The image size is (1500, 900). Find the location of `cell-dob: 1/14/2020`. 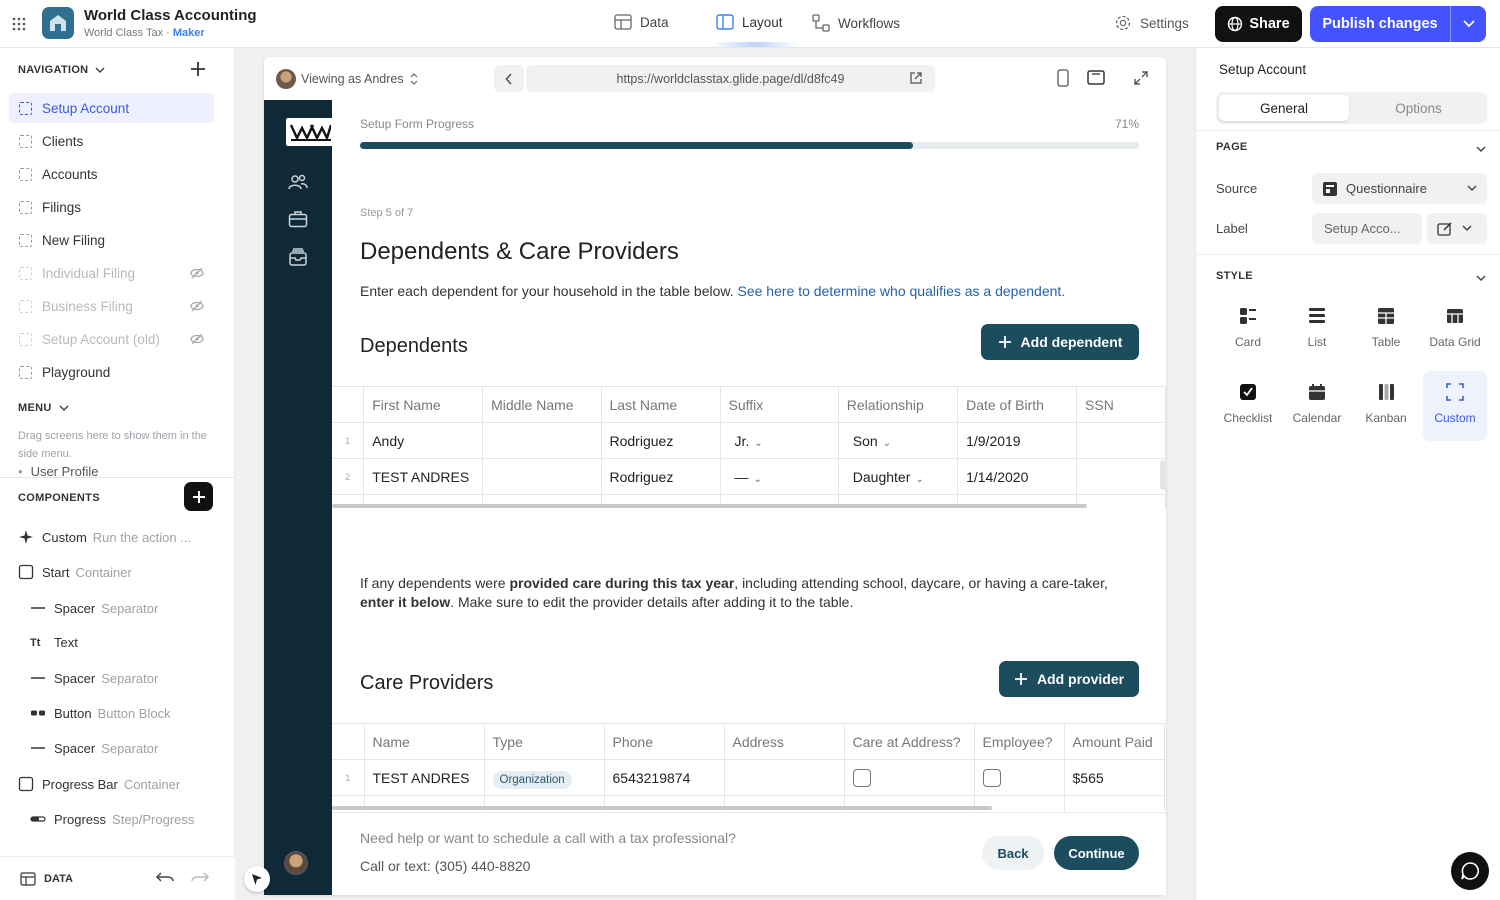

cell-dob: 1/14/2020 is located at coordinates (1017, 476).